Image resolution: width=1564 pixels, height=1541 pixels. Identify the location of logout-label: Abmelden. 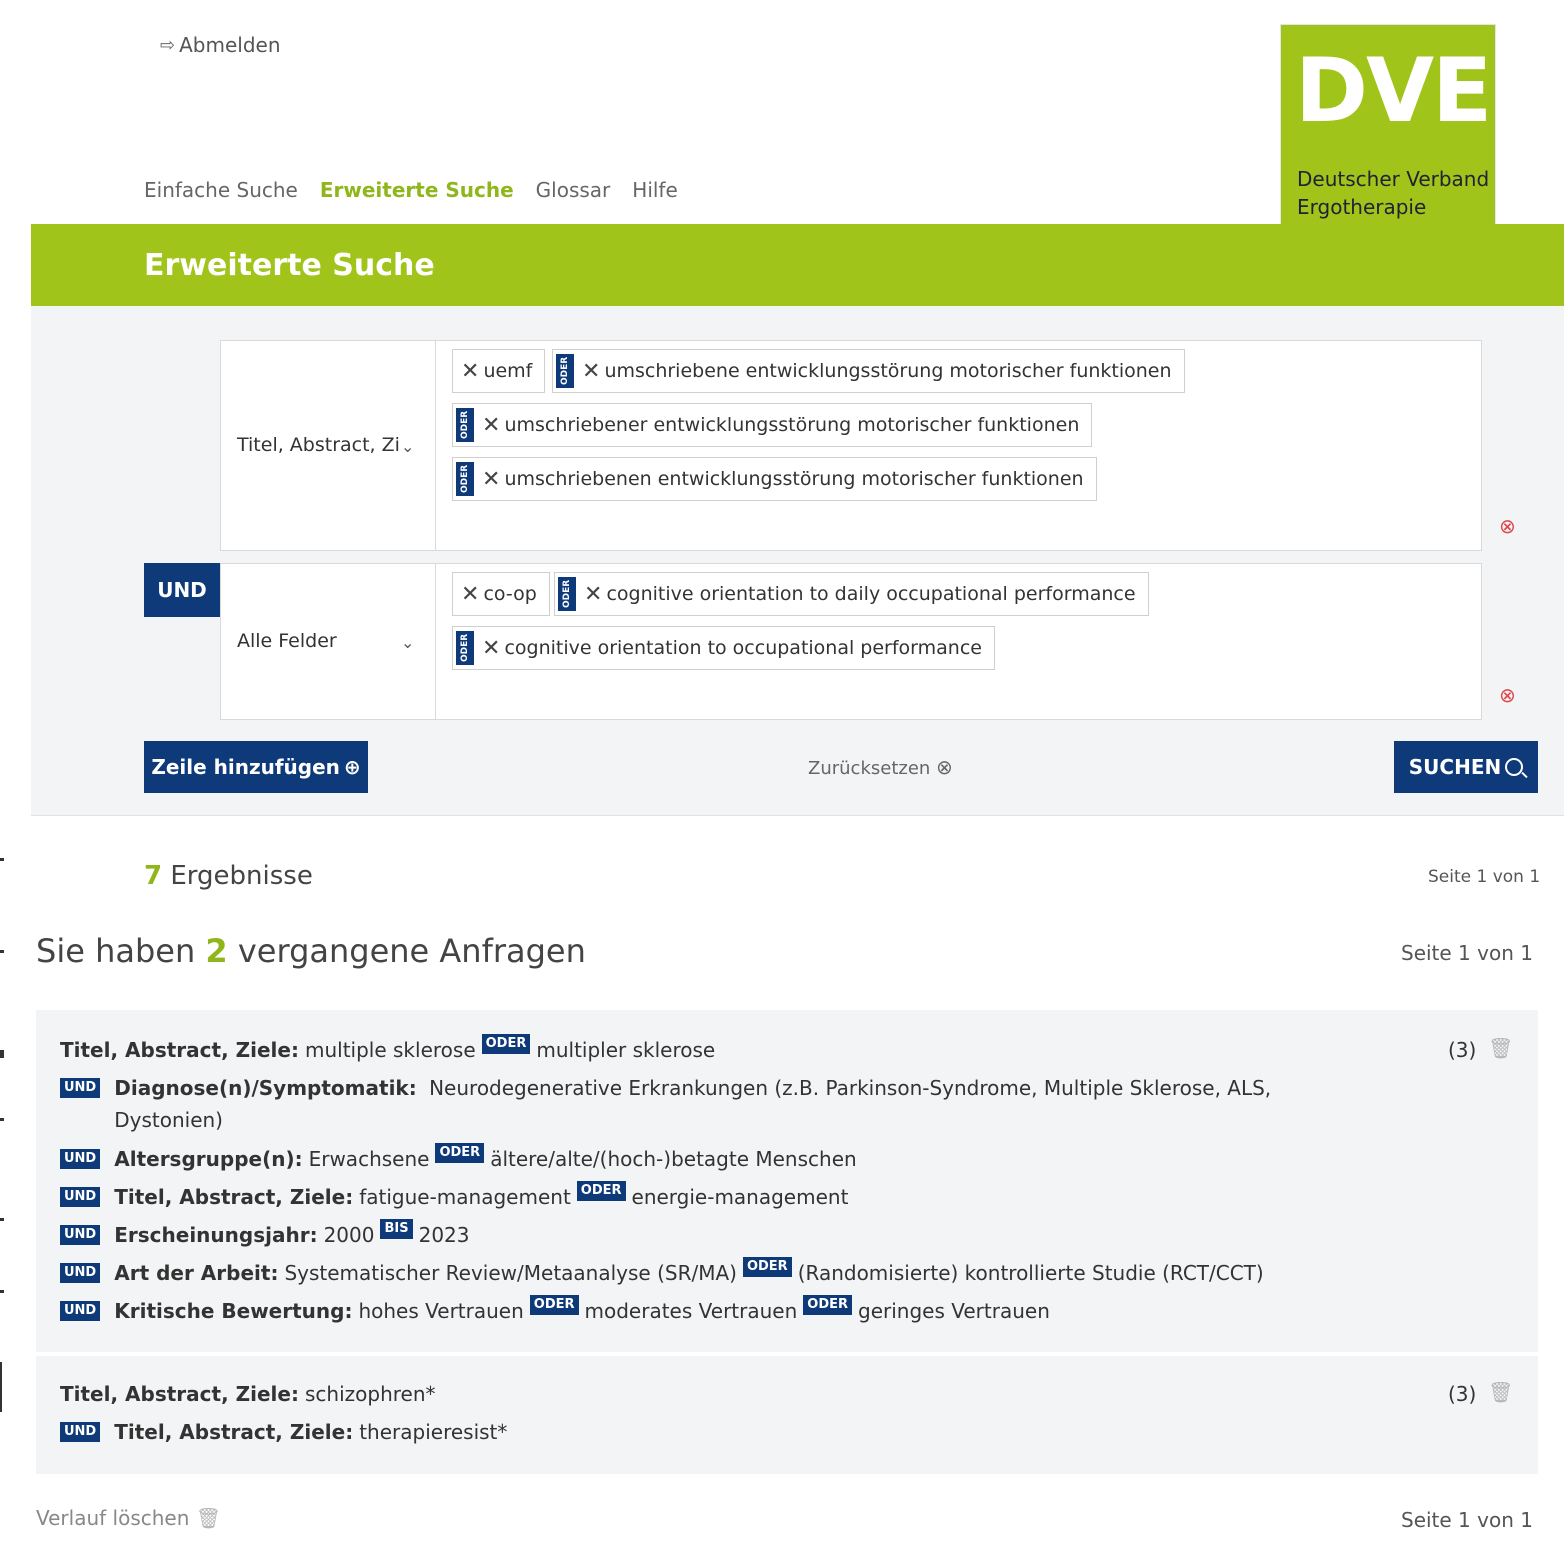
(230, 45).